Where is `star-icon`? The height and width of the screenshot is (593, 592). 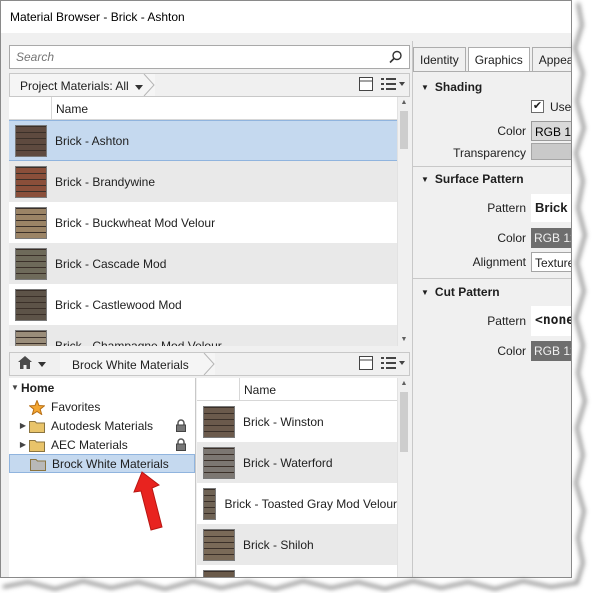 star-icon is located at coordinates (37, 407).